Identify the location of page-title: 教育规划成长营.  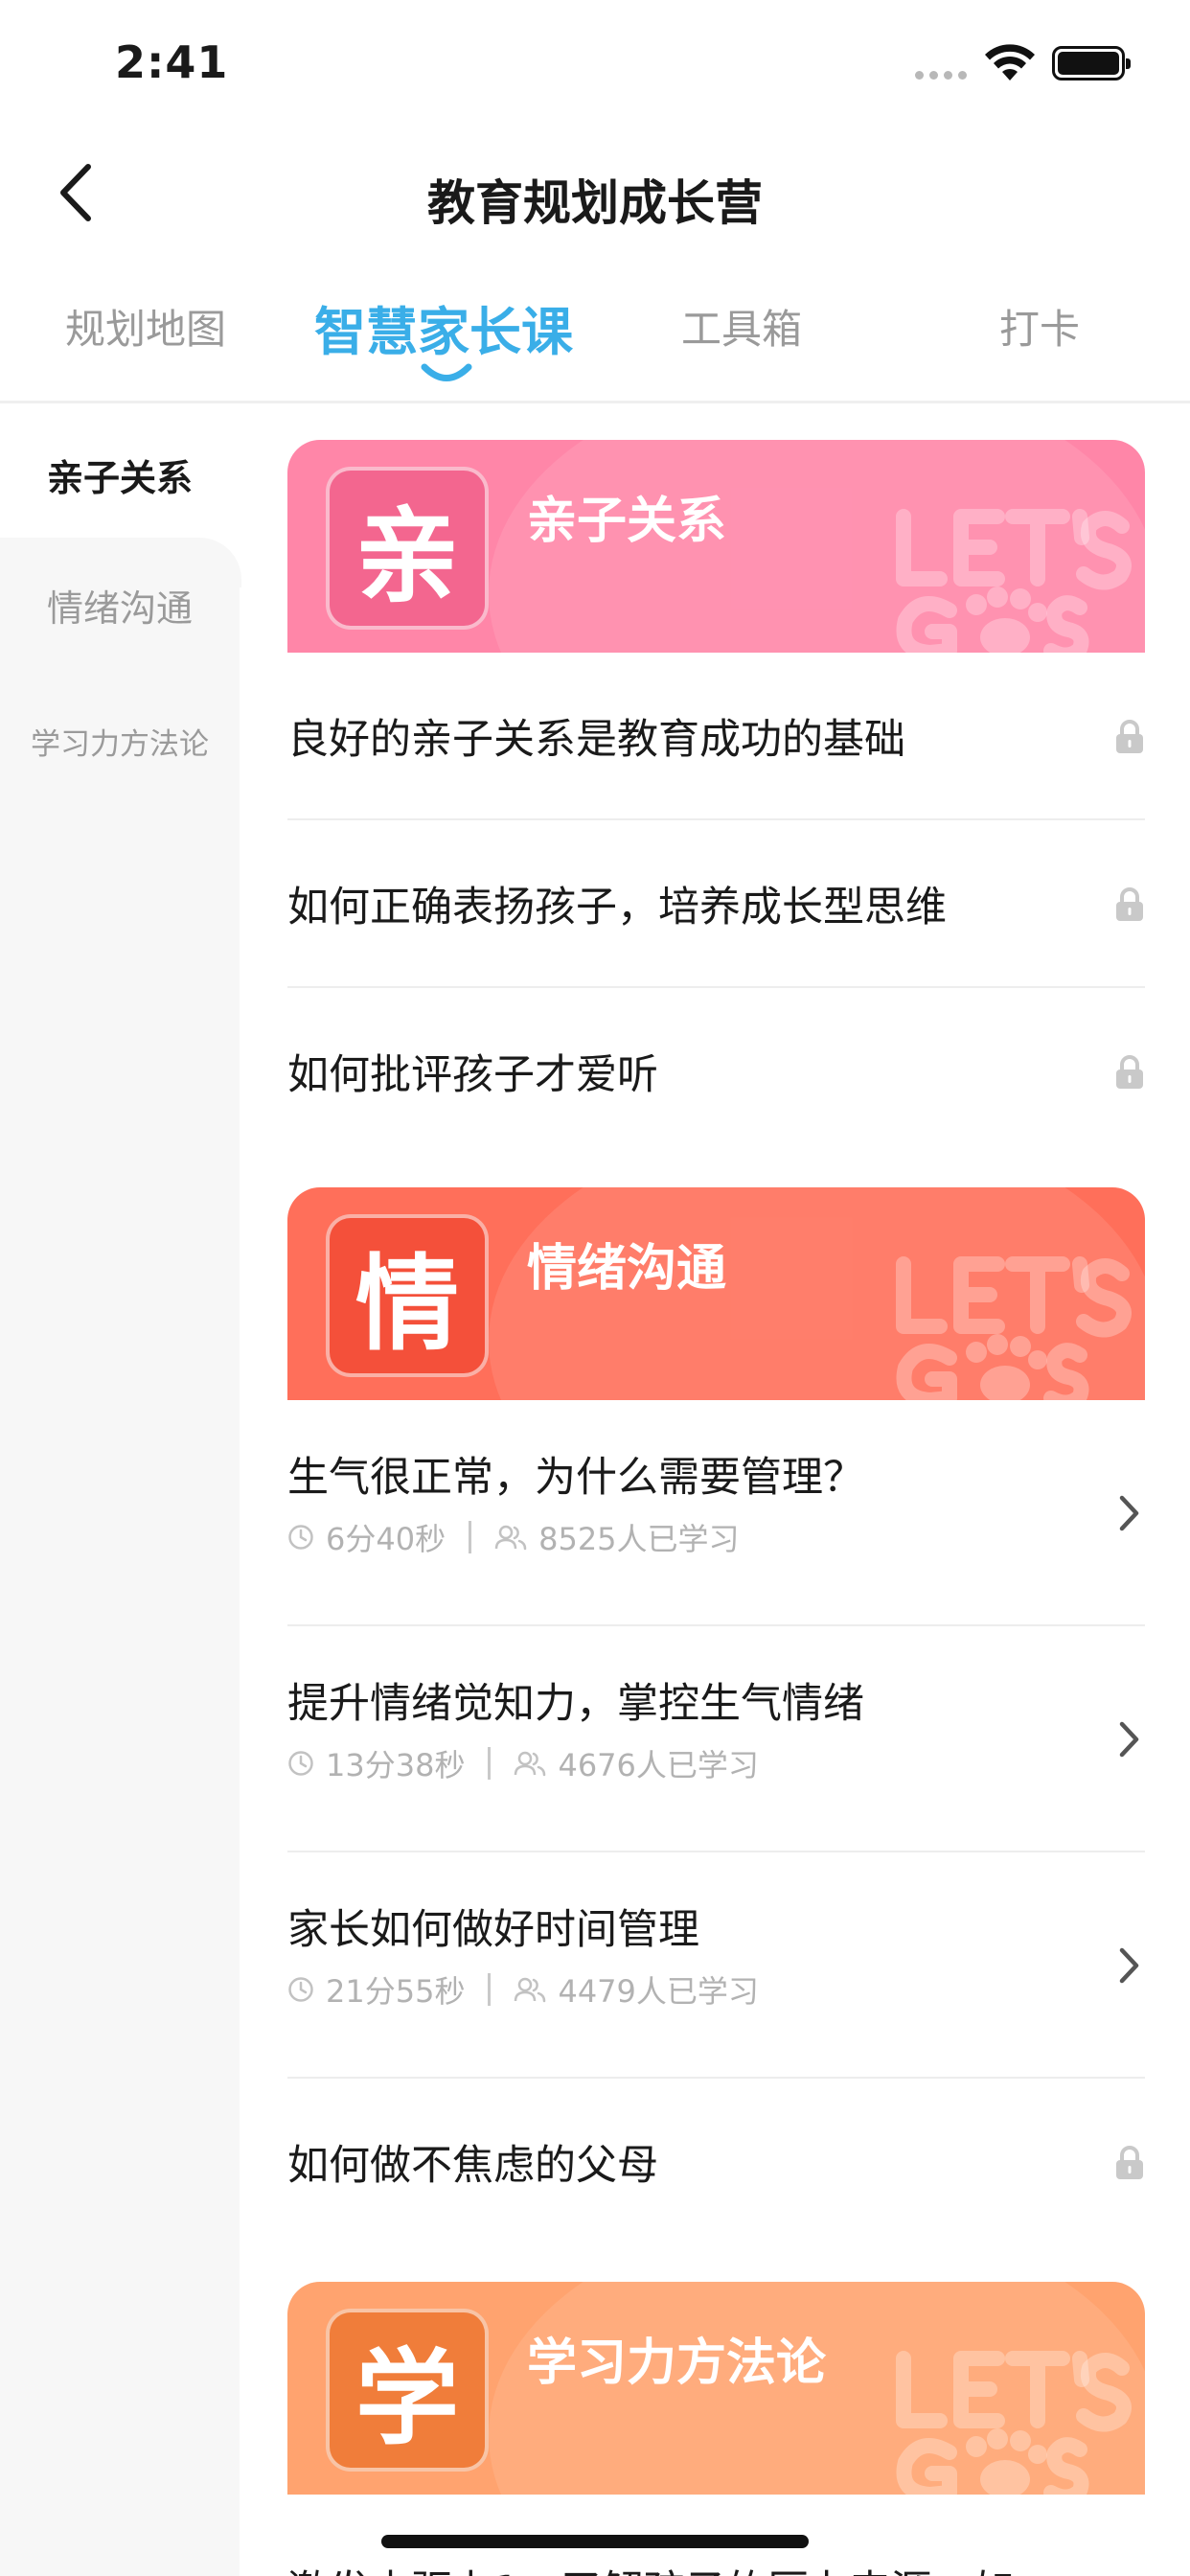
(595, 203).